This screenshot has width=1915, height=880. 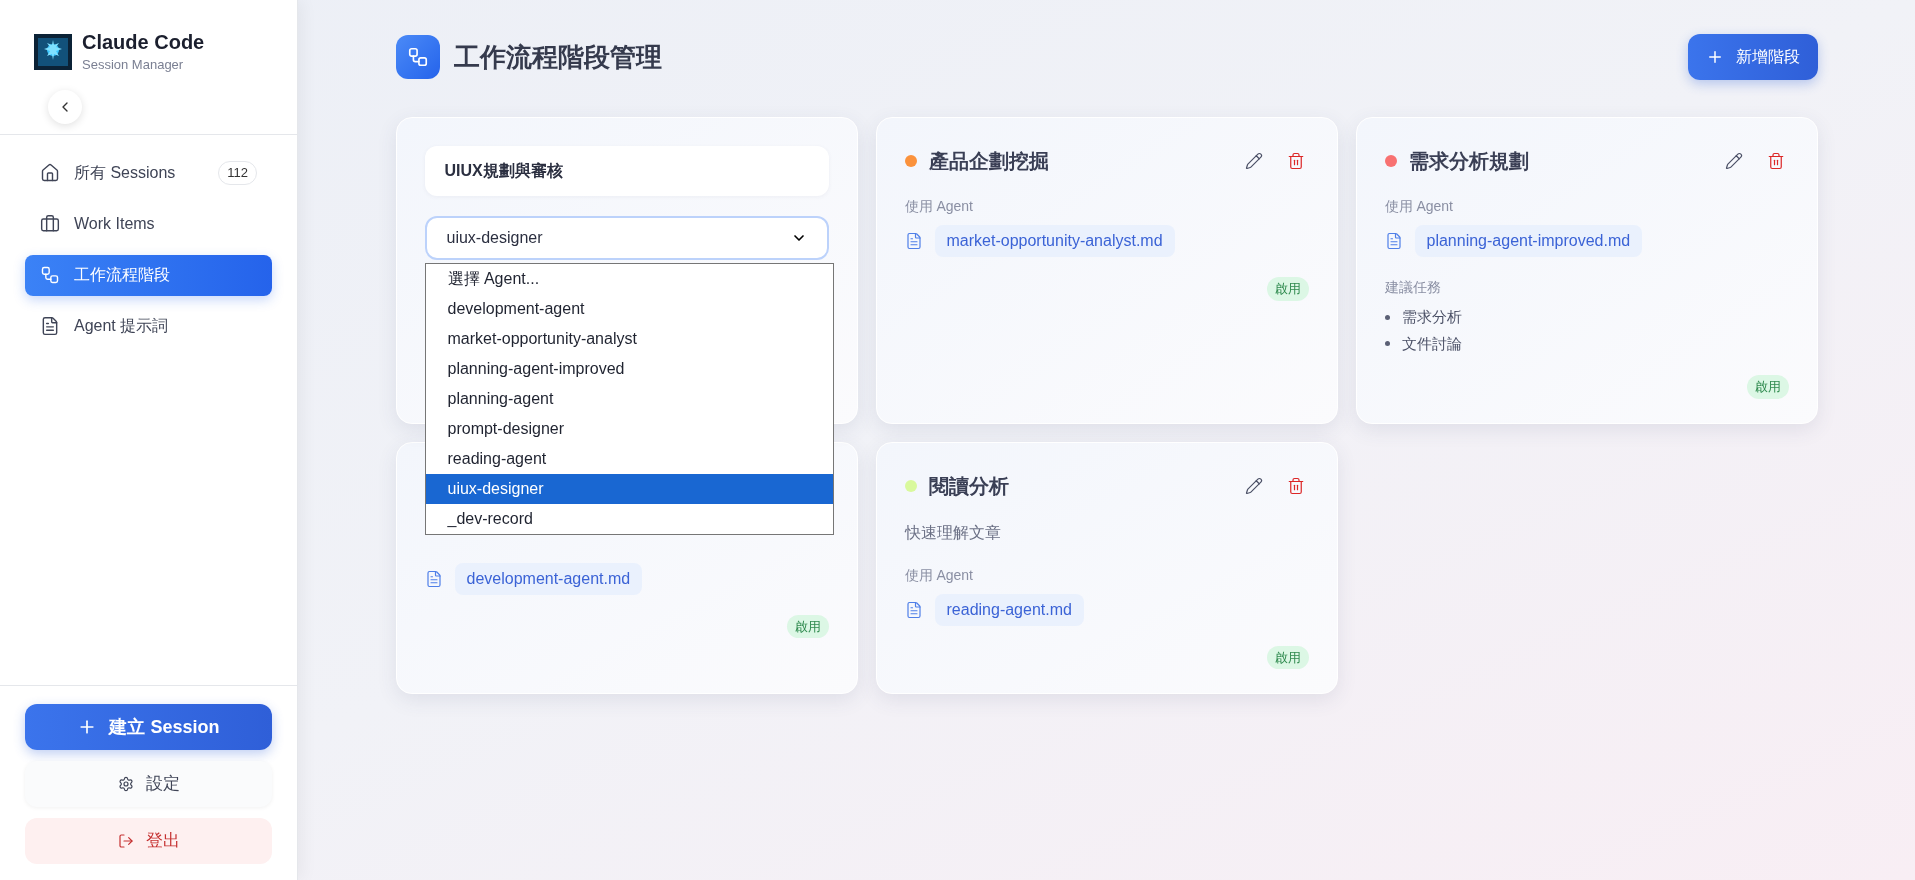 I want to click on task-item: 文件討論, so click(x=1431, y=343).